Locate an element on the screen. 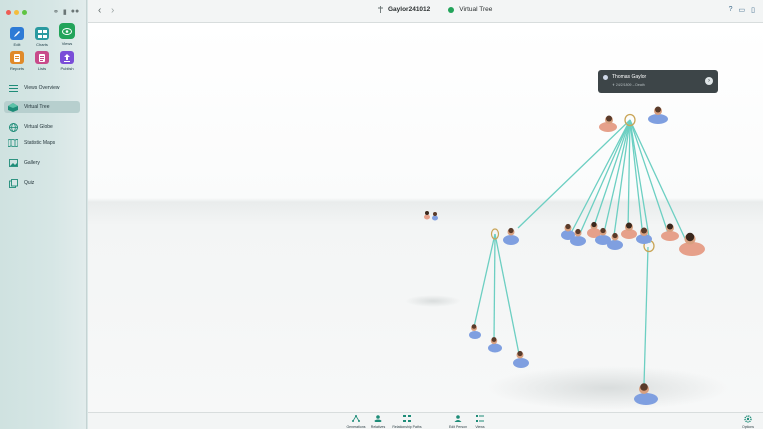 This screenshot has width=763, height=429. generations-button: Generations is located at coordinates (356, 422).